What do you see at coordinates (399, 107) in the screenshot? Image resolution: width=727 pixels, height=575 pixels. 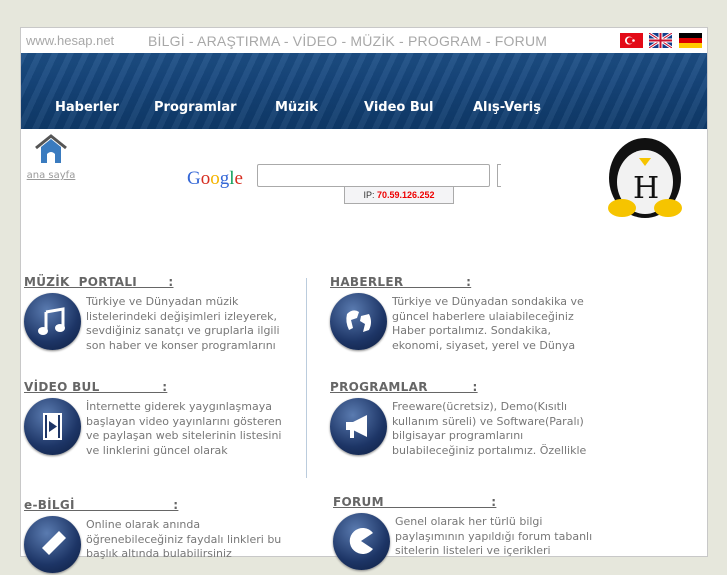 I see `nav-video-bul: Video Bul` at bounding box center [399, 107].